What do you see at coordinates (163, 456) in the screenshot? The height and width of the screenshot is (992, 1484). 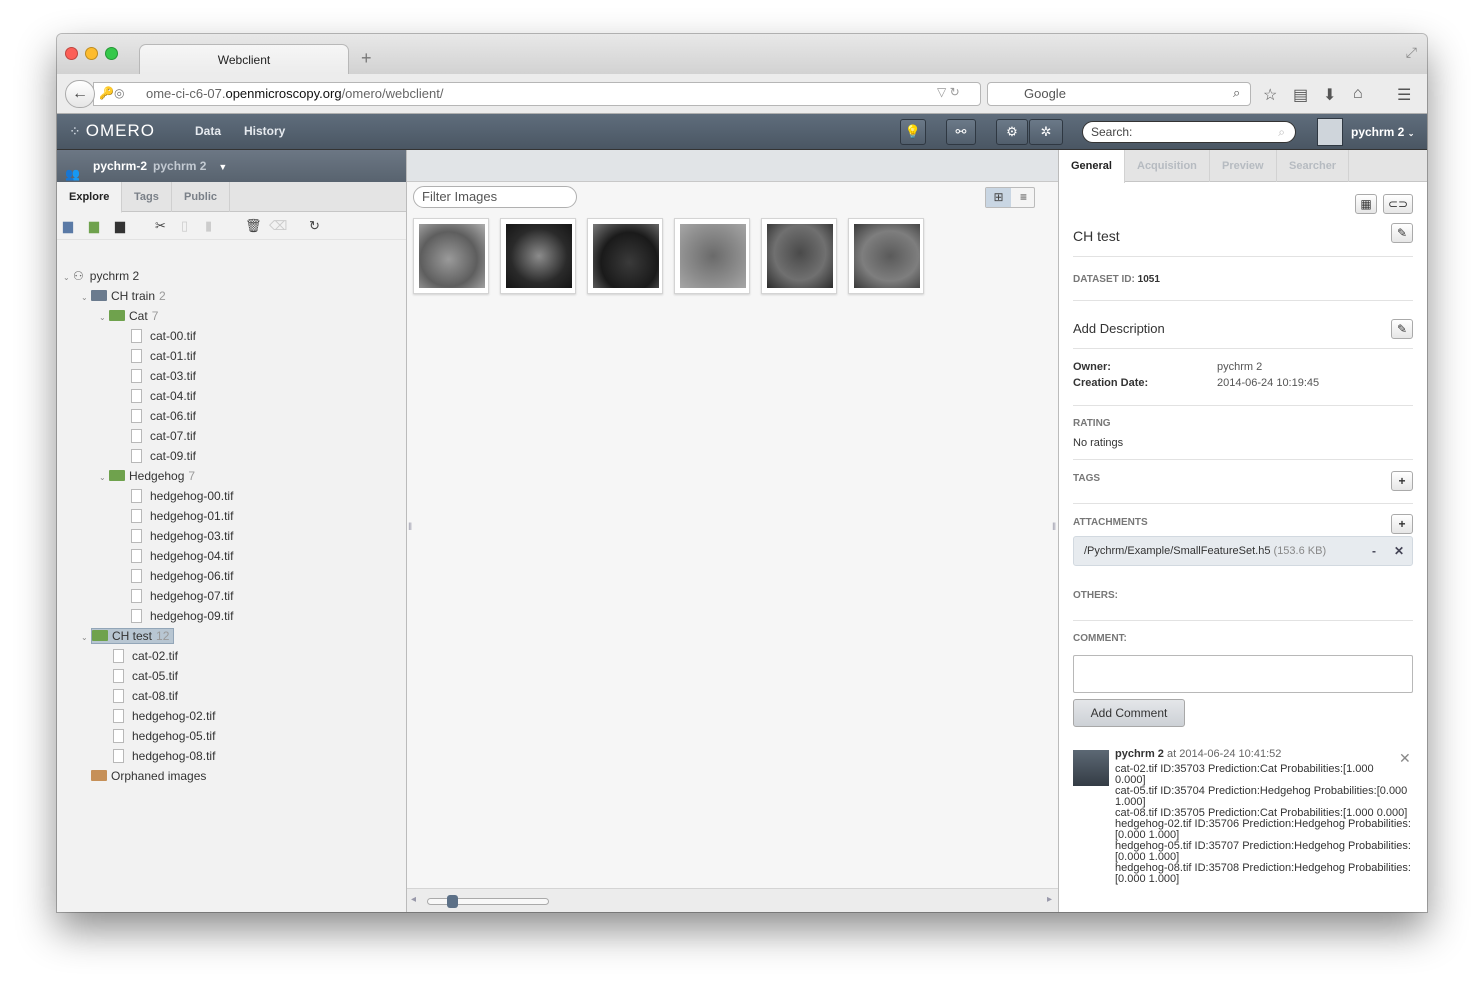 I see `image-item: cat-09.tif` at bounding box center [163, 456].